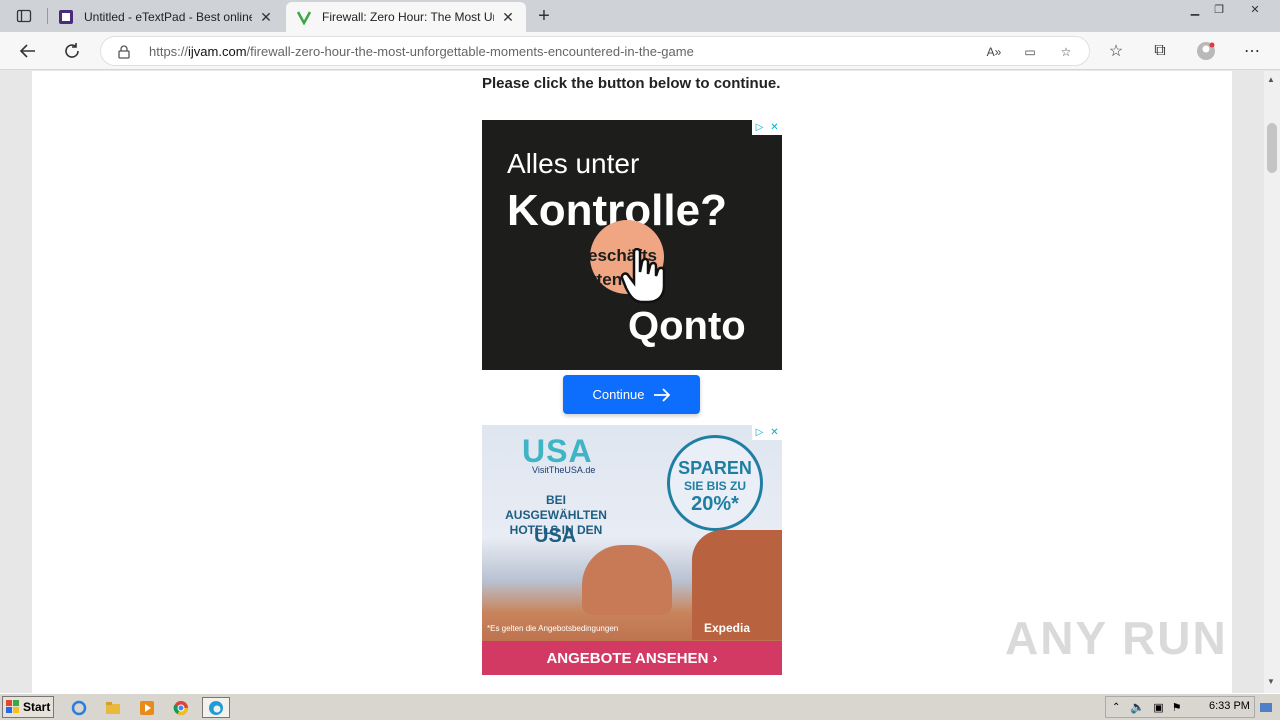  What do you see at coordinates (715, 468) in the screenshot?
I see `badge-line-1: SPAREN` at bounding box center [715, 468].